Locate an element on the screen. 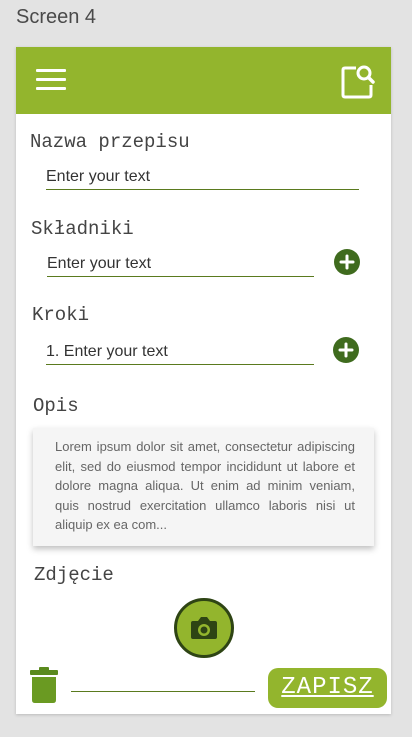 The width and height of the screenshot is (412, 737). add-ingredient-button is located at coordinates (347, 262).